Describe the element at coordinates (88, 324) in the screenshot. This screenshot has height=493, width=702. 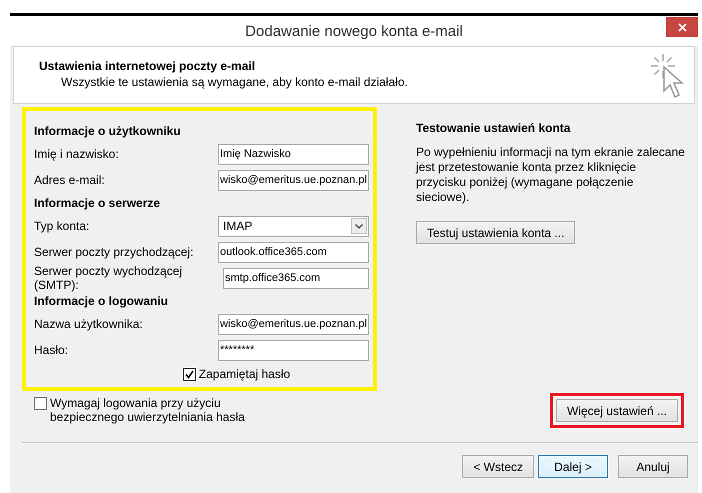
I see `field-label: Nazwa użytkownika:` at that location.